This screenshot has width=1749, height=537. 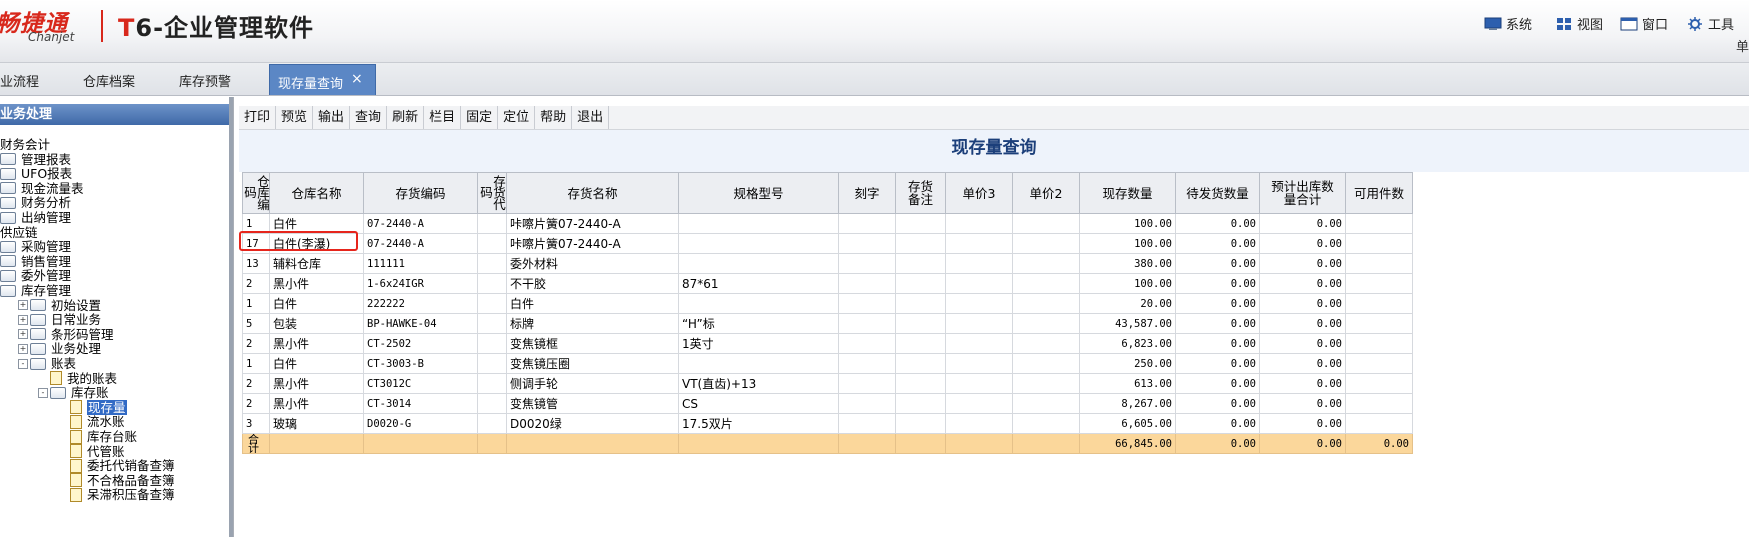 I want to click on tab-stock-query: 现存量查询 ×, so click(x=322, y=79).